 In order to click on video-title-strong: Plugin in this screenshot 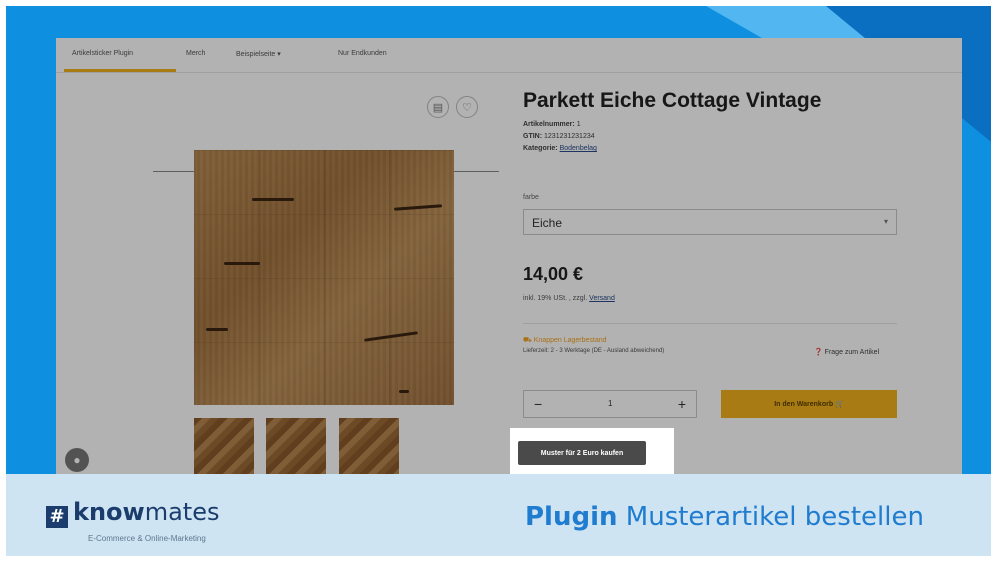, I will do `click(571, 517)`.